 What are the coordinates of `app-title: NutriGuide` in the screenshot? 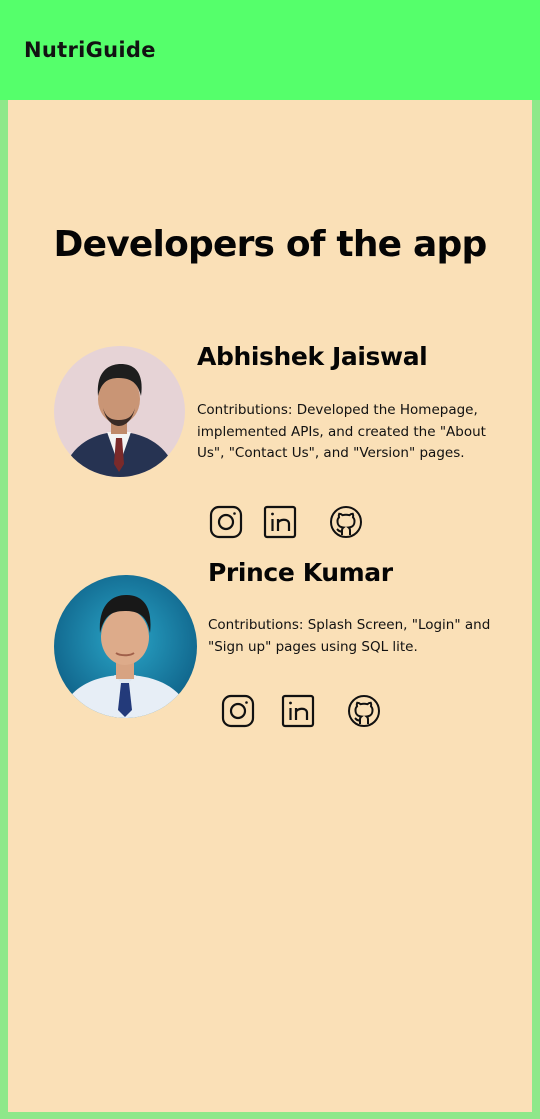 It's located at (90, 50).